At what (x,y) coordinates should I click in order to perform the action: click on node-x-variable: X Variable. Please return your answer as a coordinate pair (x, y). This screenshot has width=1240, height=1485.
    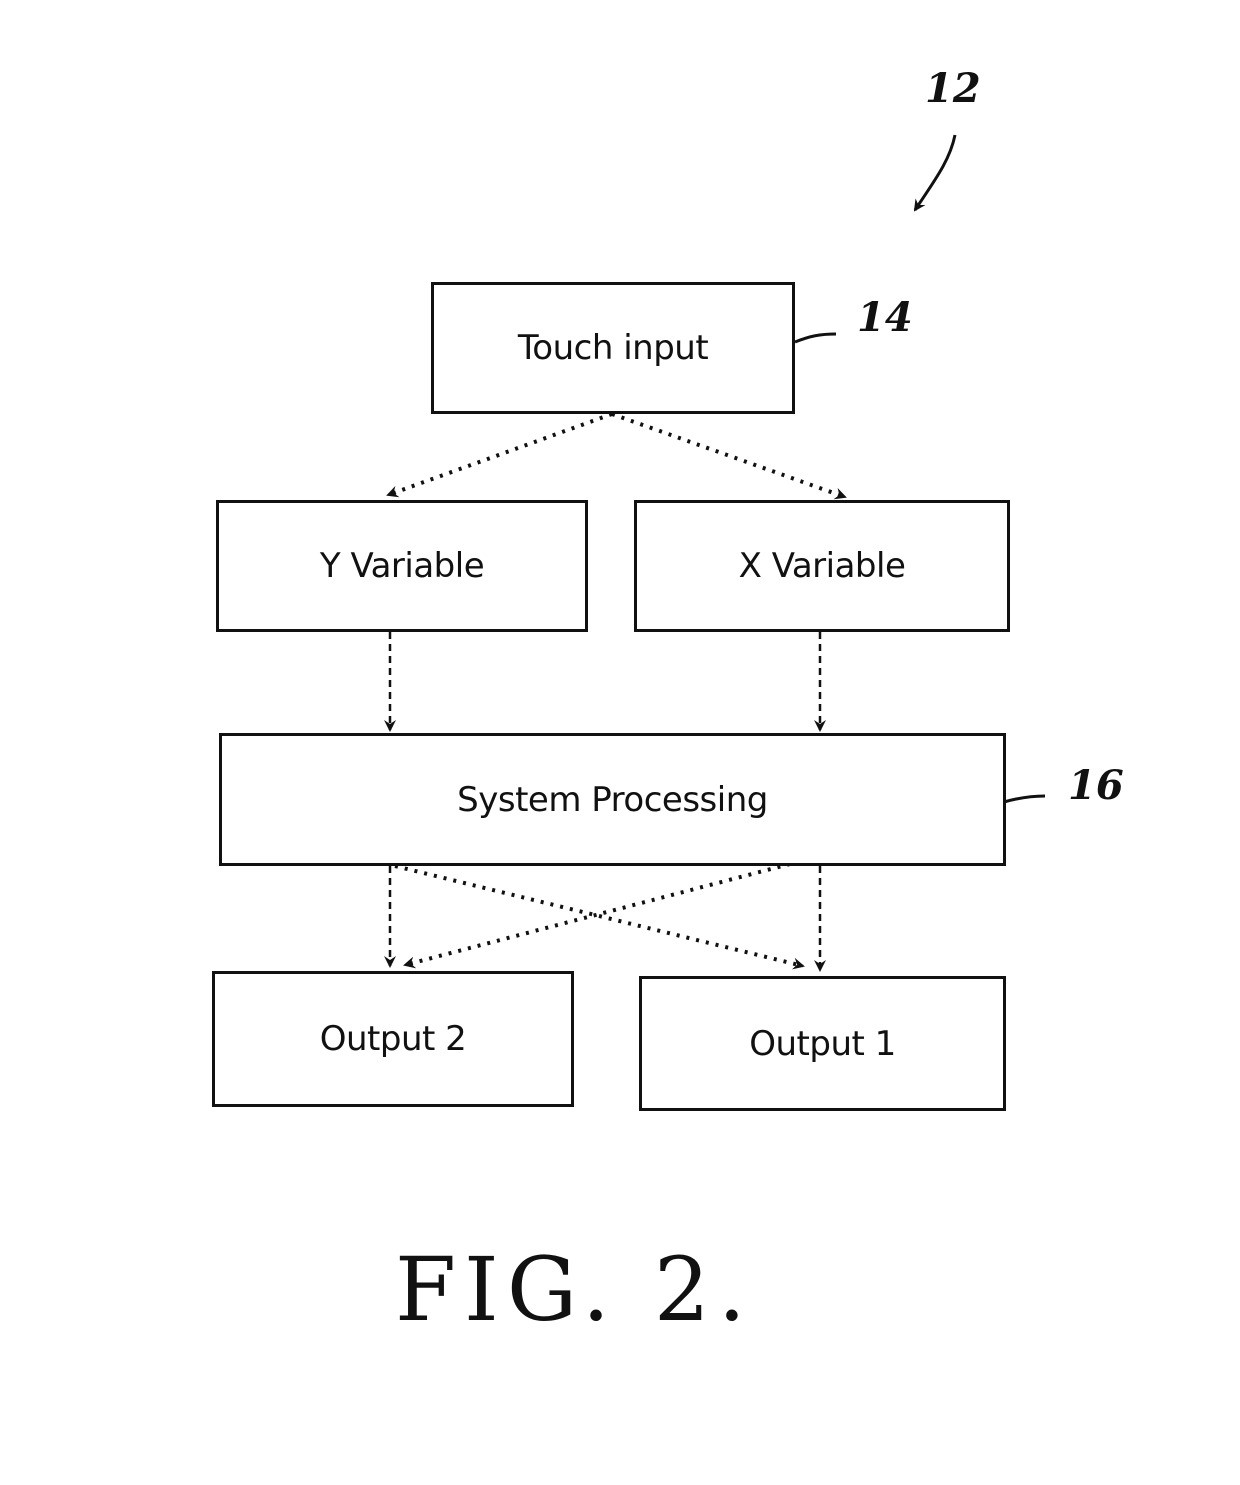
    Looking at the image, I should click on (822, 566).